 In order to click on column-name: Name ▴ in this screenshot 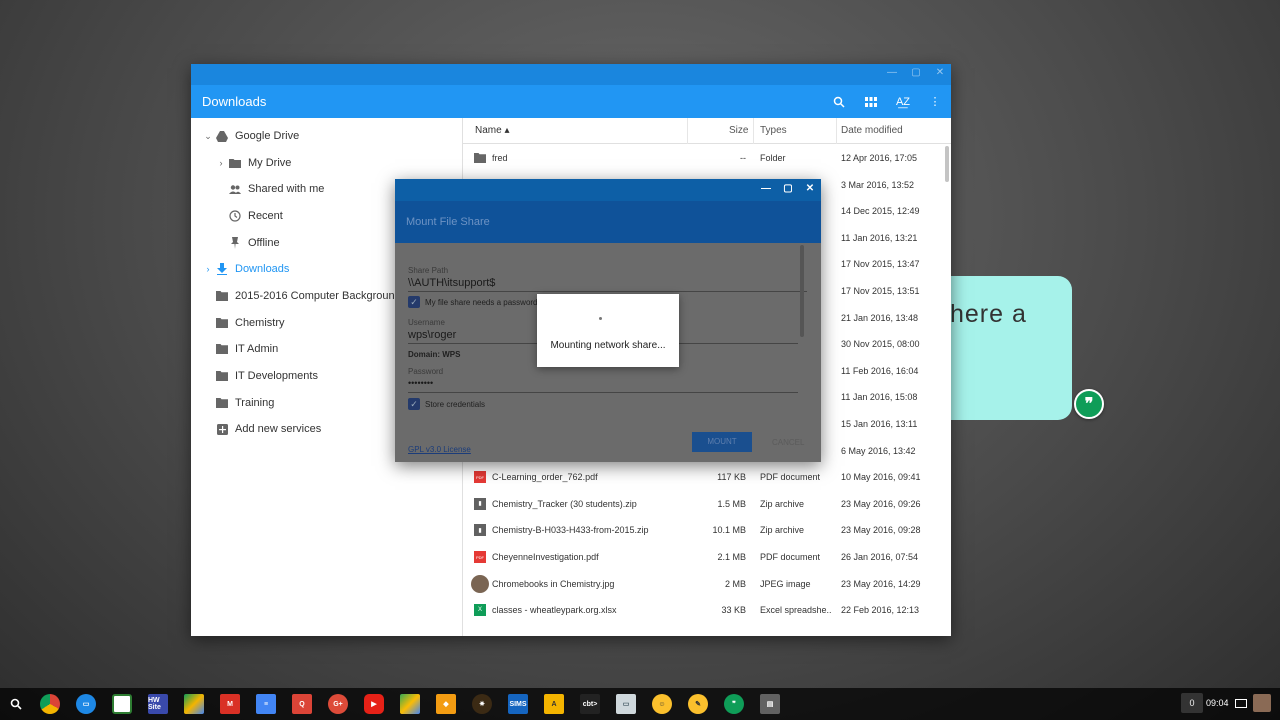, I will do `click(492, 131)`.